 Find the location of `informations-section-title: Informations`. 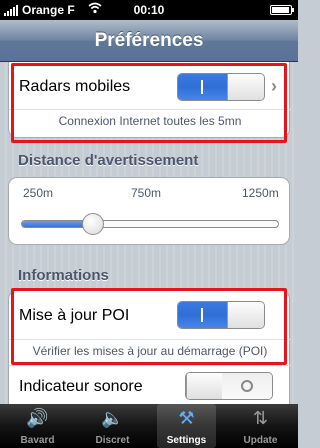

informations-section-title: Informations is located at coordinates (63, 275).